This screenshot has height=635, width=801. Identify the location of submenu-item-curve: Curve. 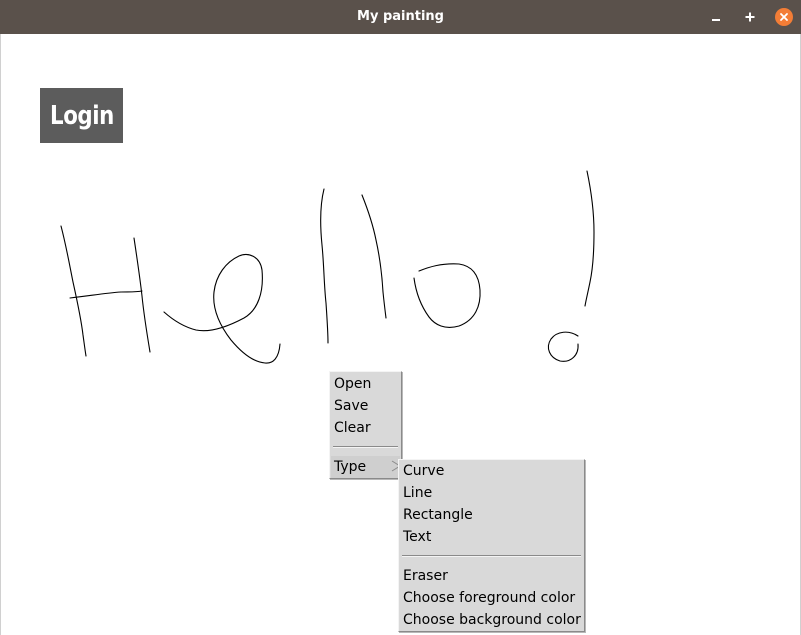
(423, 471).